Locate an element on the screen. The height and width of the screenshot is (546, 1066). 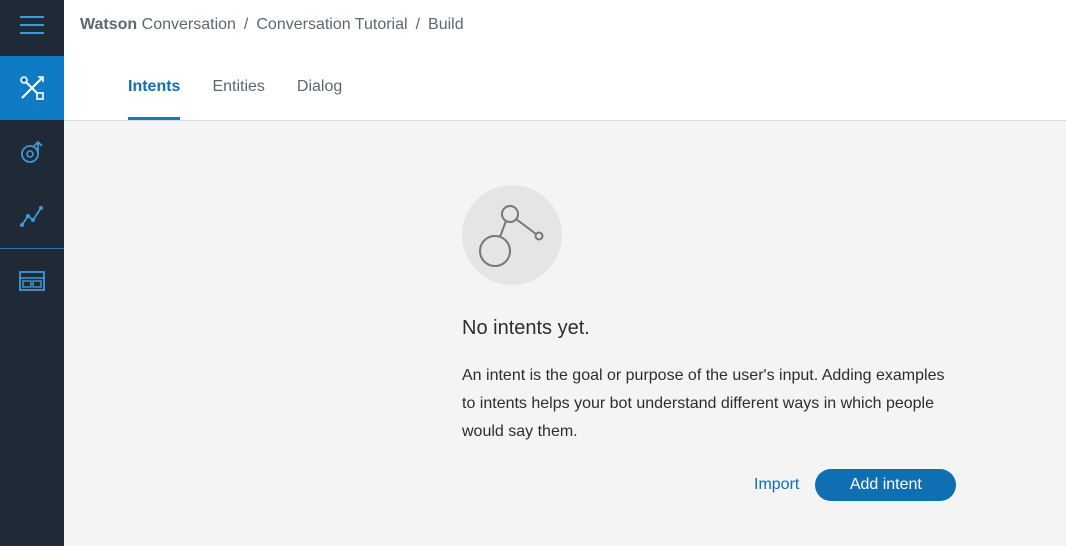
breadcrumb-app: Conversation is located at coordinates (189, 24).